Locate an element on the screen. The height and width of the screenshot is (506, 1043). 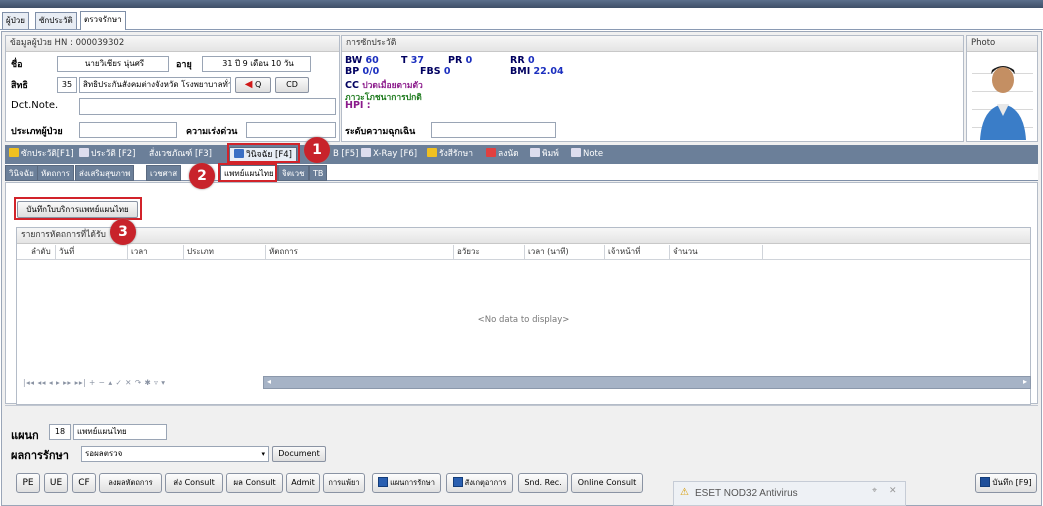
tab-print: พิมพ์ is located at coordinates (544, 155).